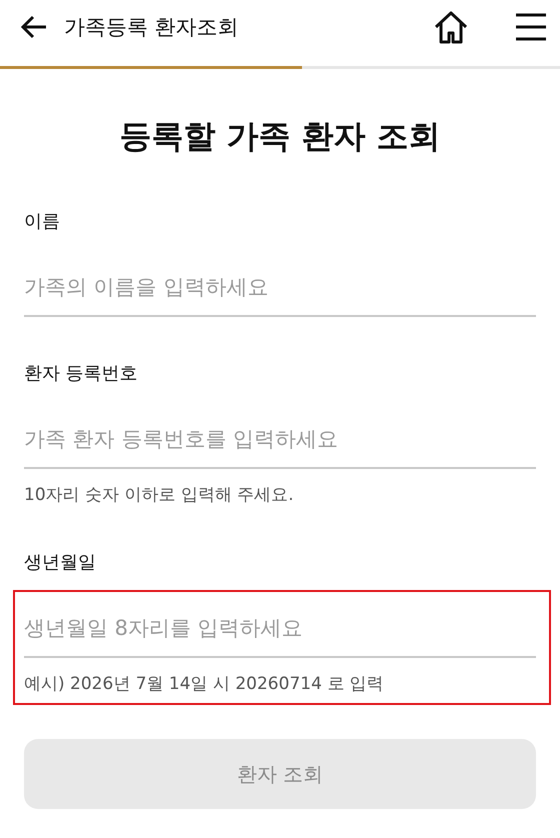 This screenshot has width=560, height=838. I want to click on field-label: 이름, so click(42, 221).